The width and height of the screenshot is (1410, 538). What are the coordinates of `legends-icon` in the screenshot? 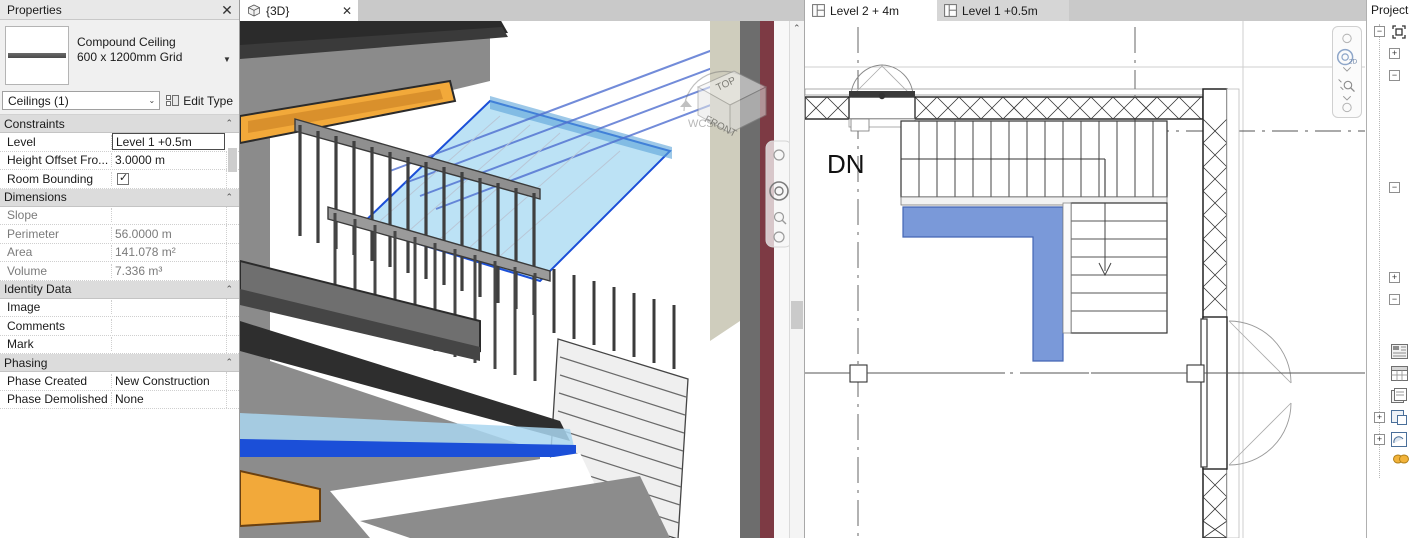 It's located at (1399, 351).